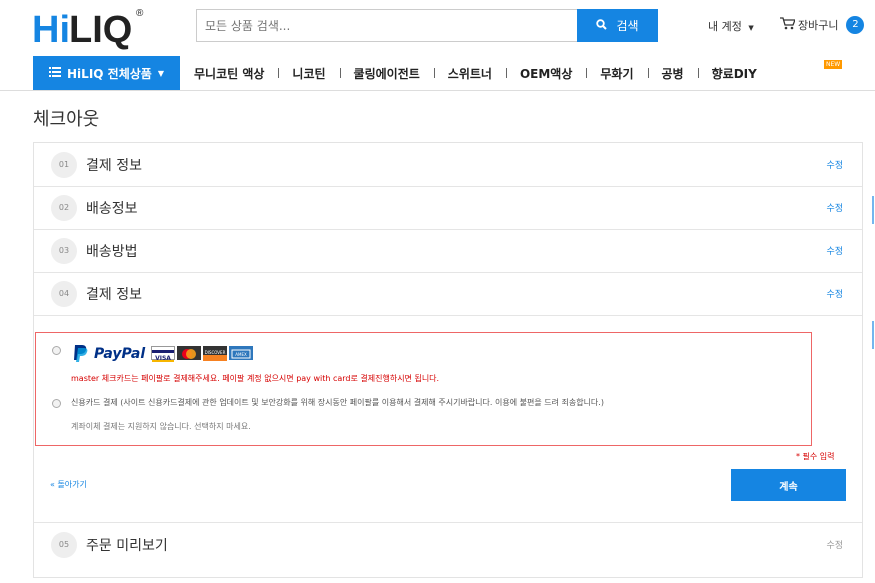  I want to click on step-number: 01, so click(64, 165).